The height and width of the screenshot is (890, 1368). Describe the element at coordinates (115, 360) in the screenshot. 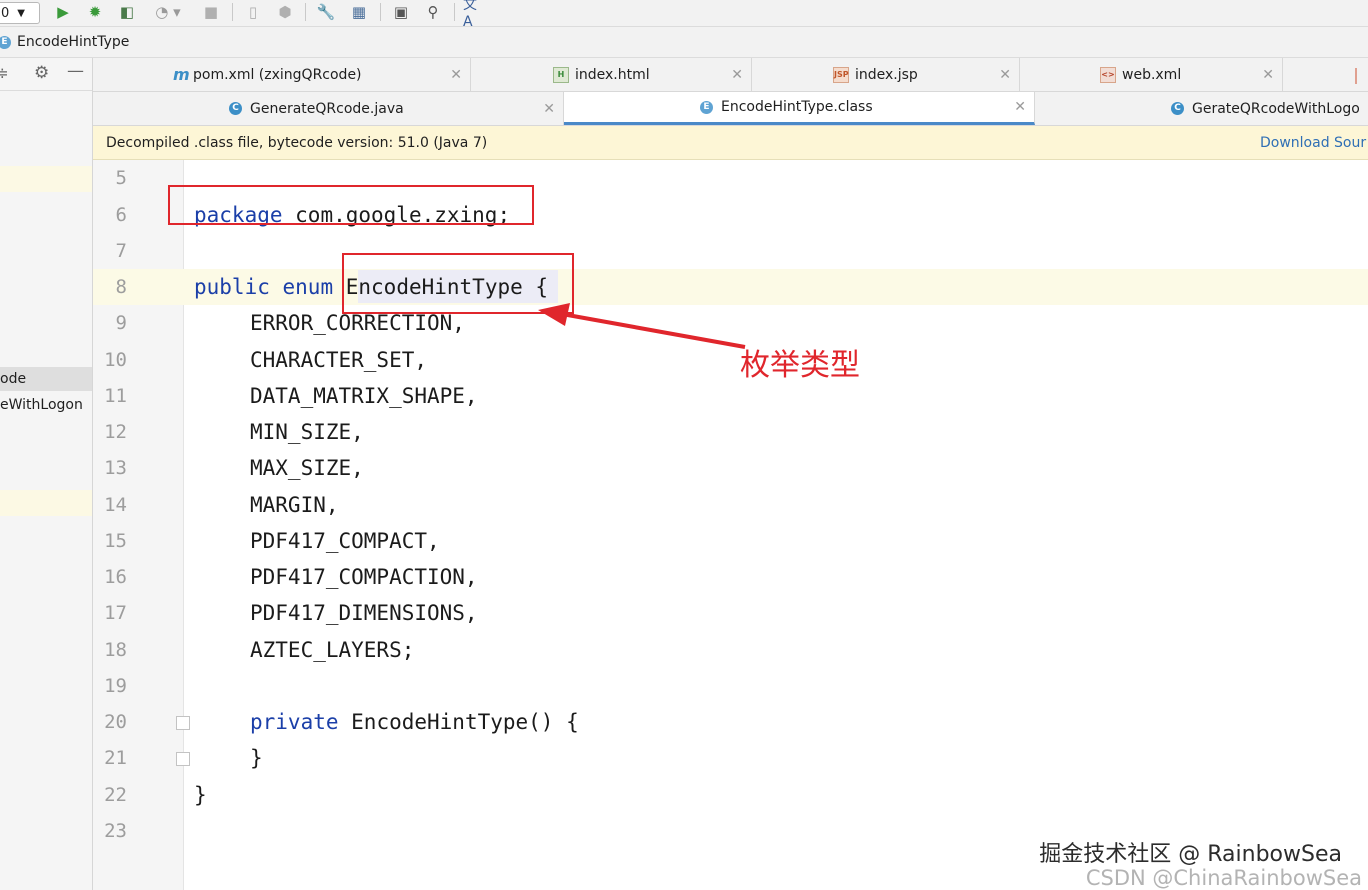

I see `line-number: 10` at that location.